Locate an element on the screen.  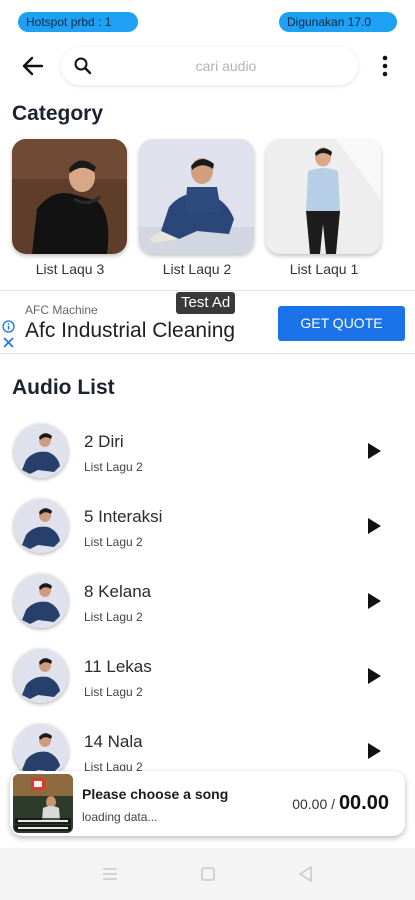
ad-advertiser: AFC Machine is located at coordinates (61, 310).